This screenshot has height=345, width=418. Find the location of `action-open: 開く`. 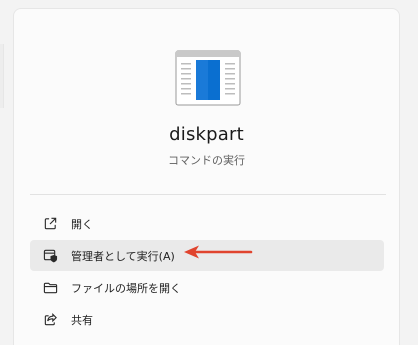

action-open: 開く is located at coordinates (207, 223).